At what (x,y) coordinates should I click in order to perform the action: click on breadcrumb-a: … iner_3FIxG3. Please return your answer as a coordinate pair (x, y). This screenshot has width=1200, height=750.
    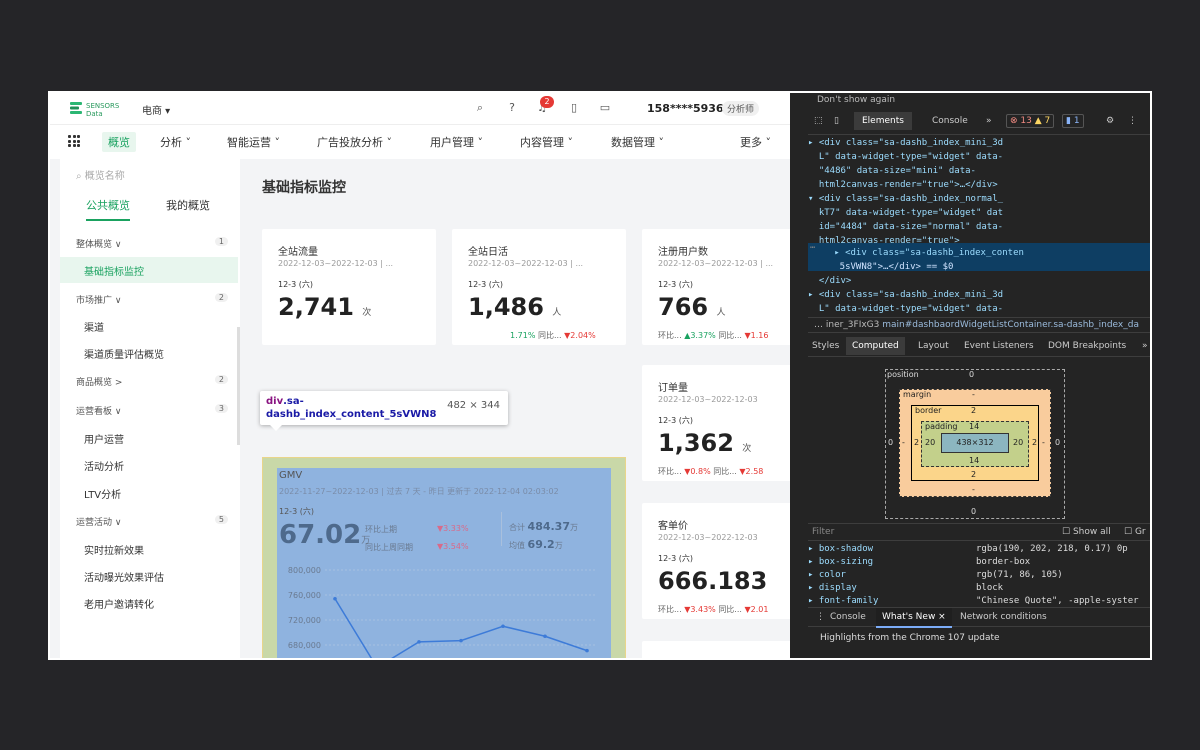
    Looking at the image, I should click on (846, 325).